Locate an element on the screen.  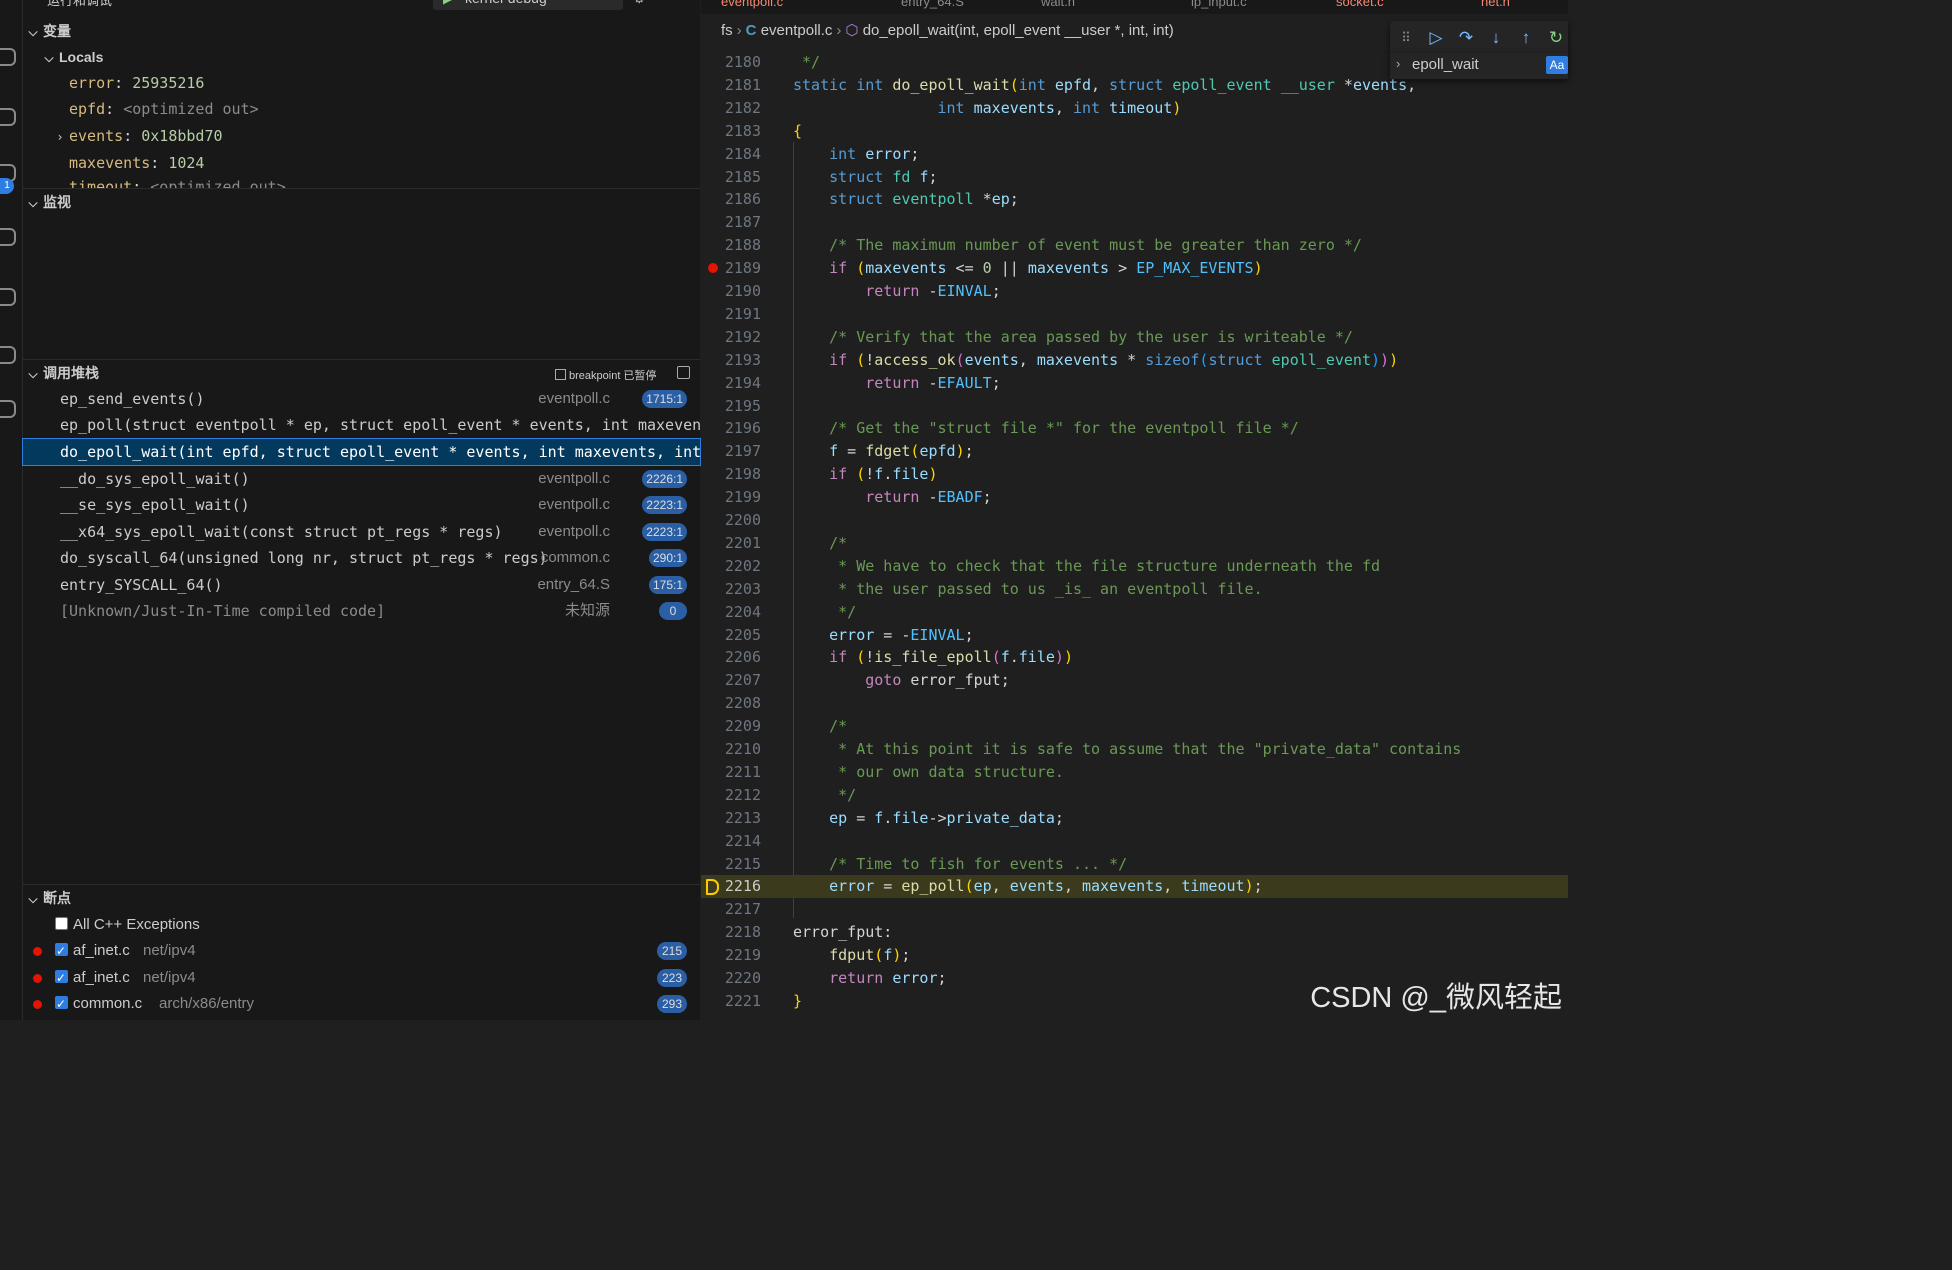
code-line: 2194 return -EFAULT; is located at coordinates (1134, 383).